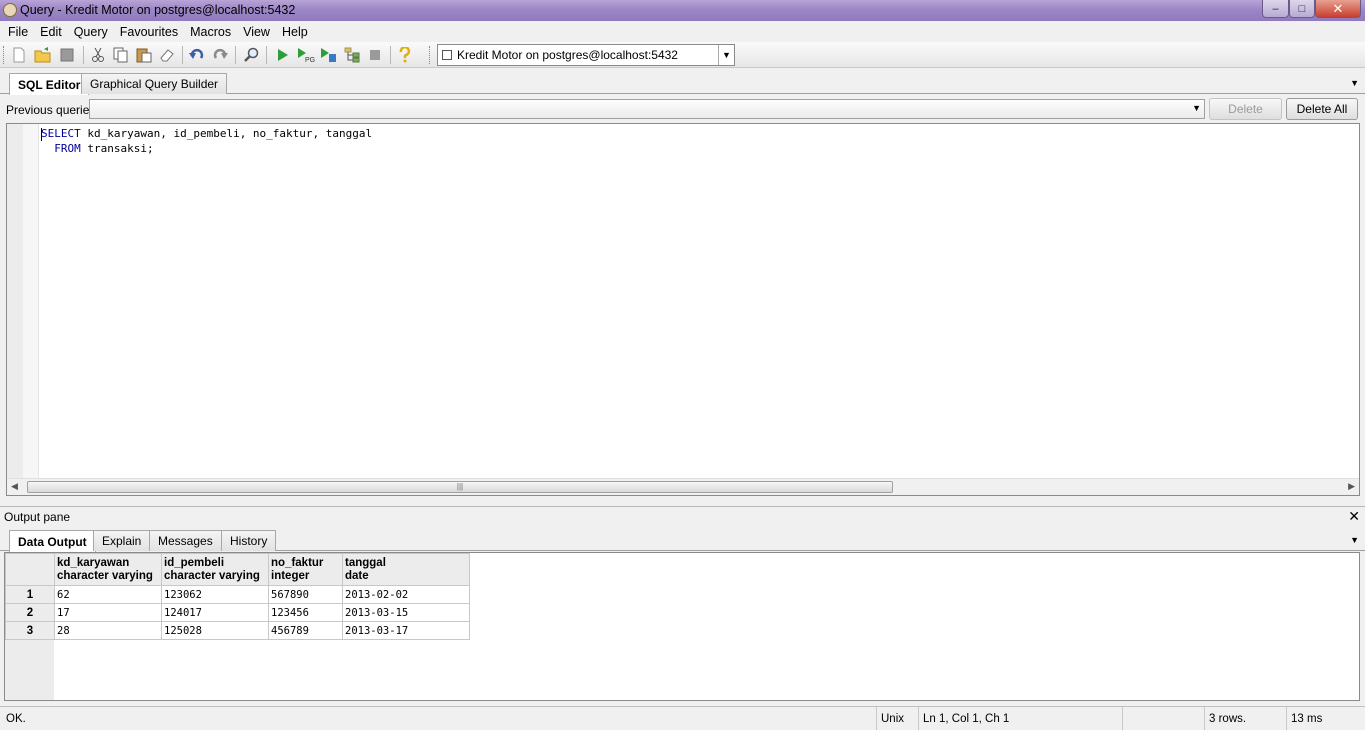 This screenshot has width=1365, height=730. I want to click on close-button: ✕, so click(1338, 9).